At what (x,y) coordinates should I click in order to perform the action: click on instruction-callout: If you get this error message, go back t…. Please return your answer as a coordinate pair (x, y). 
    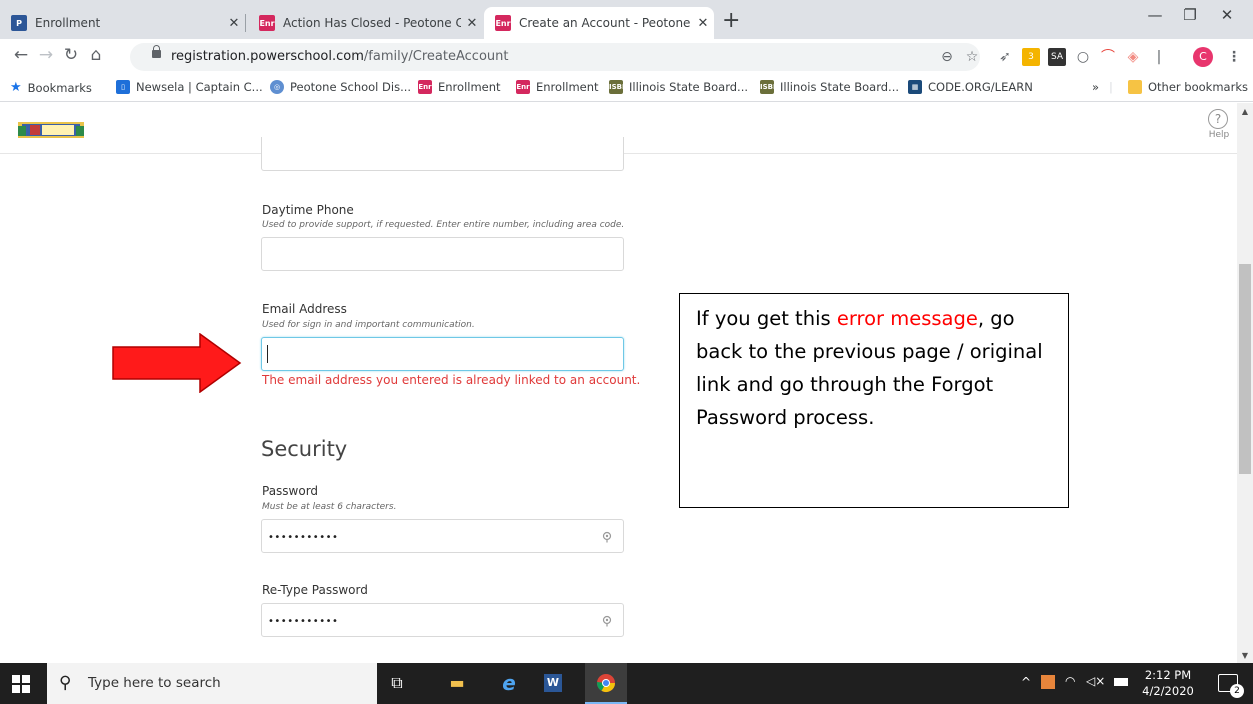
    Looking at the image, I should click on (874, 400).